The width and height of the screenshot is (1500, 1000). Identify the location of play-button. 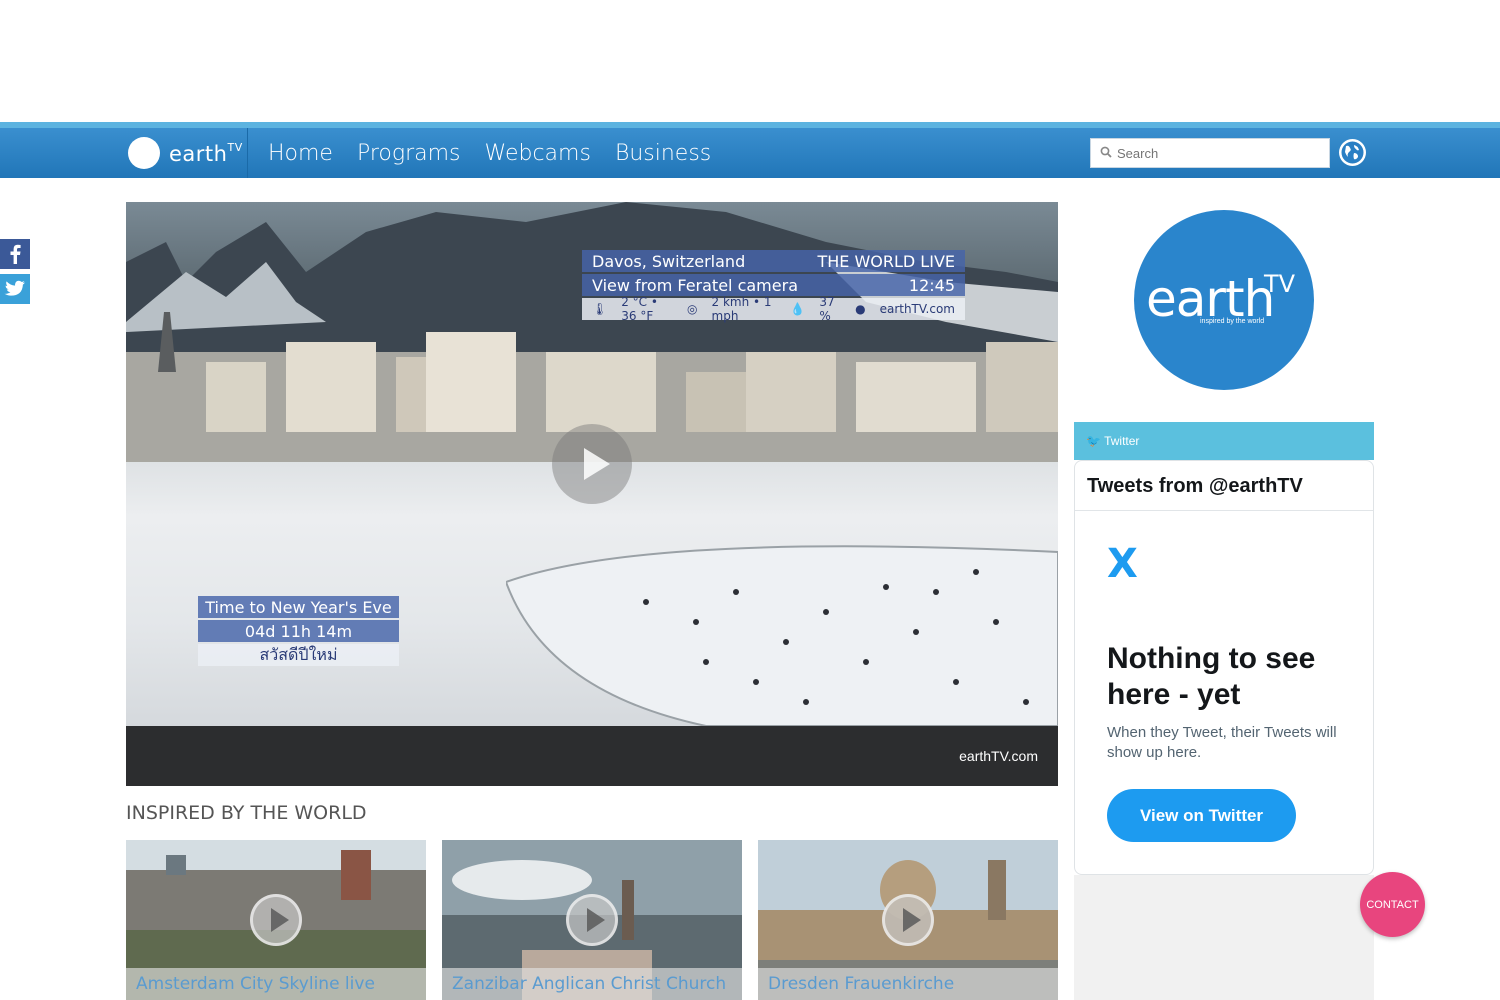
(592, 464).